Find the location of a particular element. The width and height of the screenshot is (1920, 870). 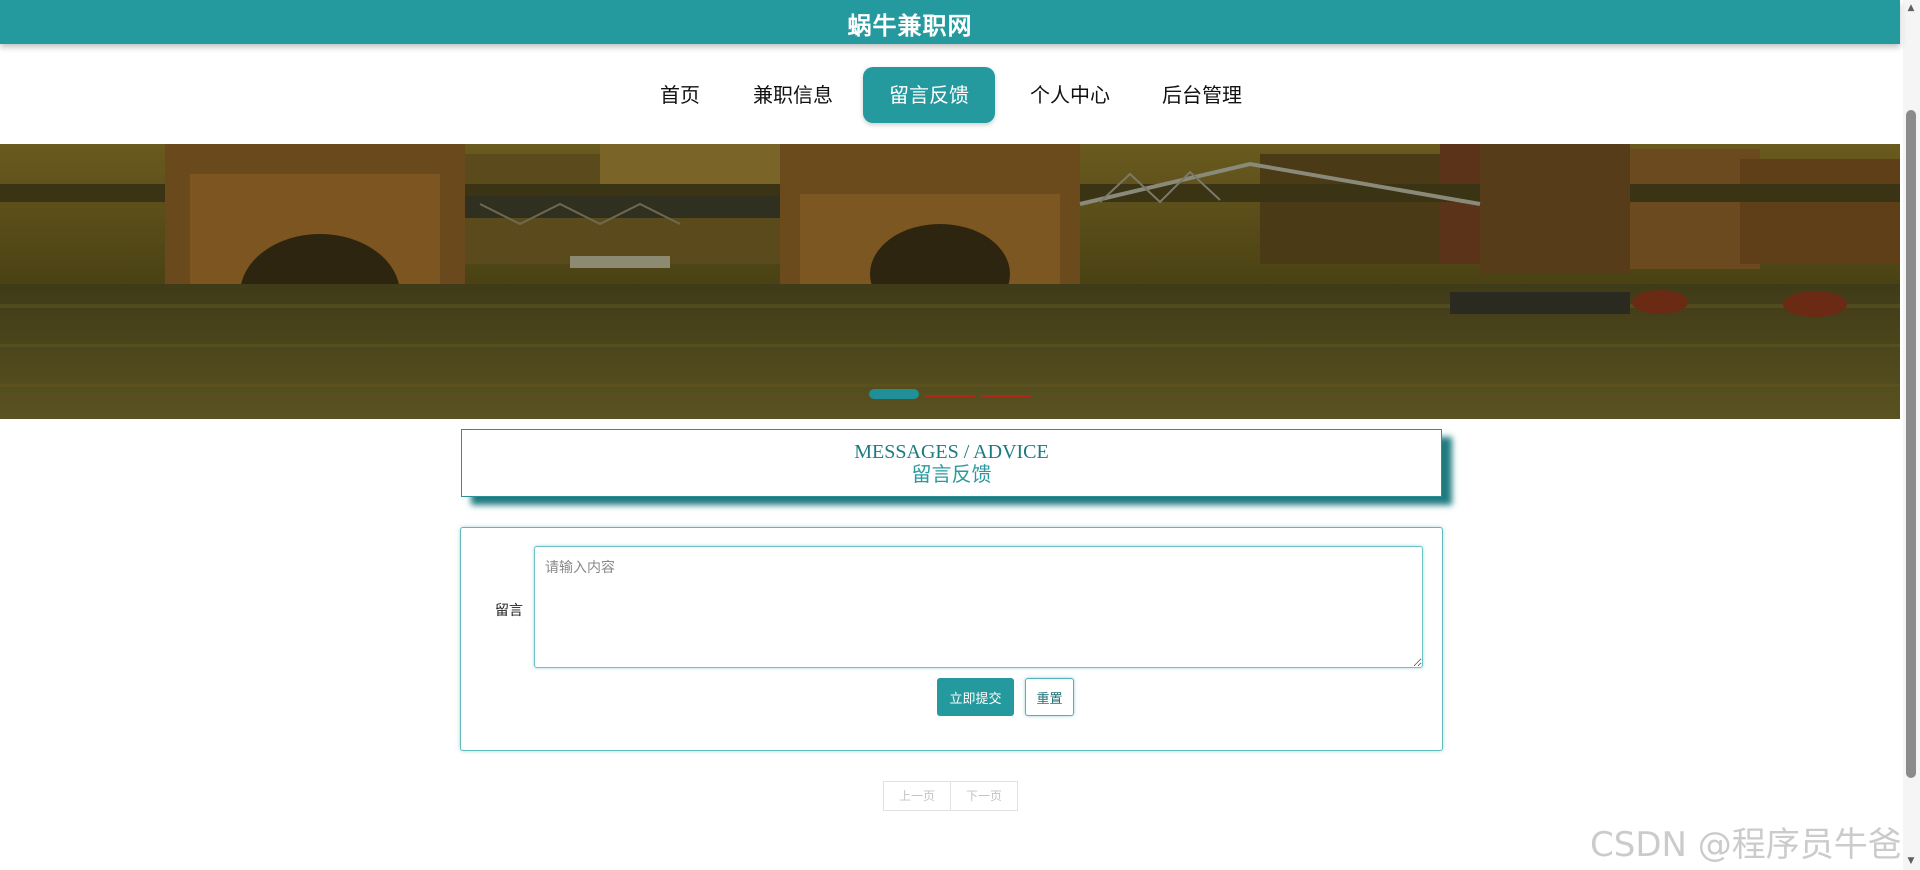

scroll-up-icon: ▲ is located at coordinates (1911, 8).